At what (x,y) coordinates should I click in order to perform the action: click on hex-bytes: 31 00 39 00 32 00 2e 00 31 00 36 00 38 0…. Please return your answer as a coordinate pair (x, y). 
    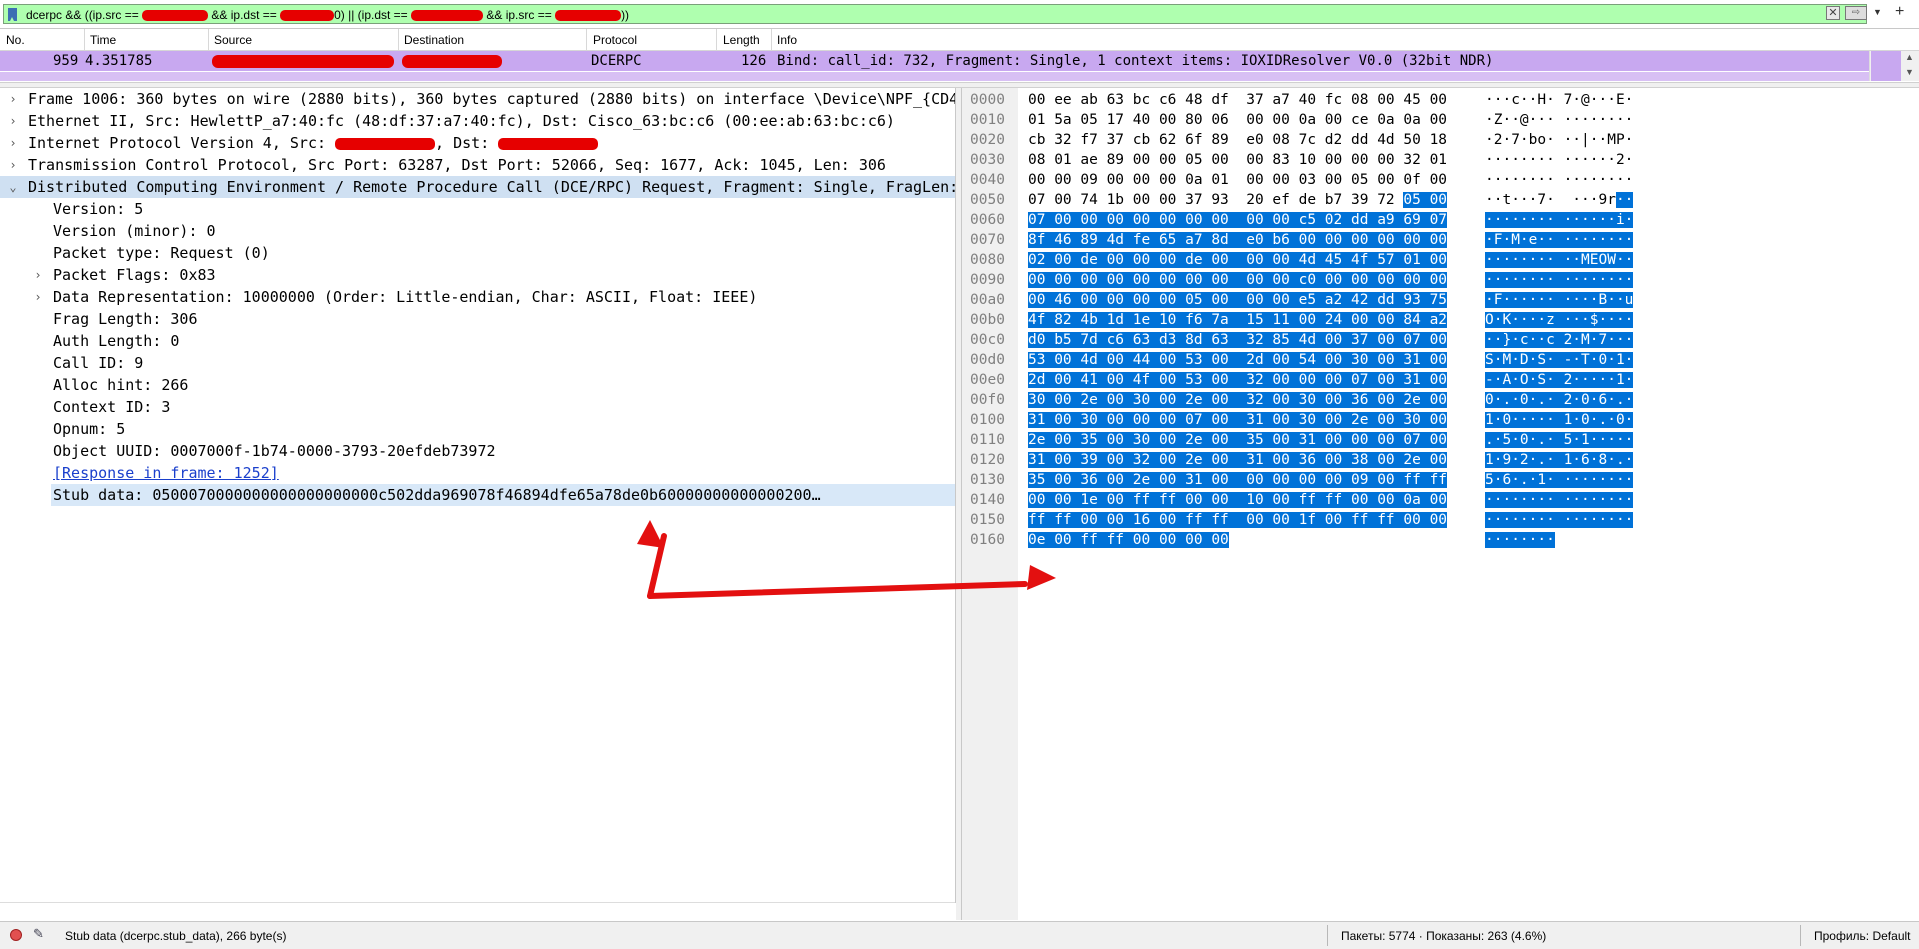
    Looking at the image, I should click on (1238, 460).